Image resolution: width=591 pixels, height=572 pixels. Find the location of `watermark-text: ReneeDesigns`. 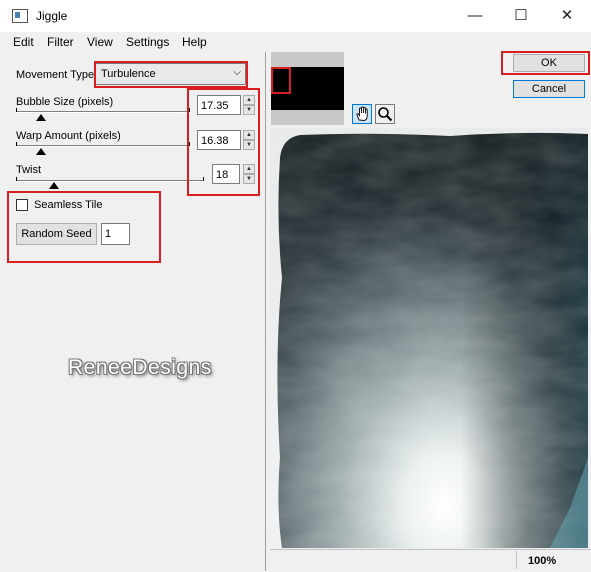

watermark-text: ReneeDesigns is located at coordinates (140, 367).